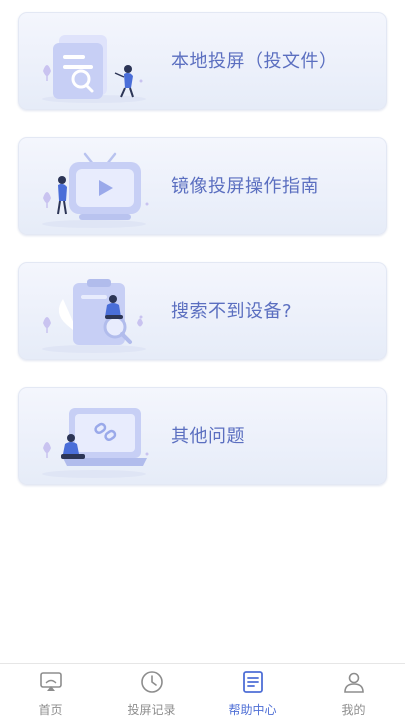 Image resolution: width=405 pixels, height=720 pixels. I want to click on help-item-device-not-found: 搜索不到设备?, so click(202, 311).